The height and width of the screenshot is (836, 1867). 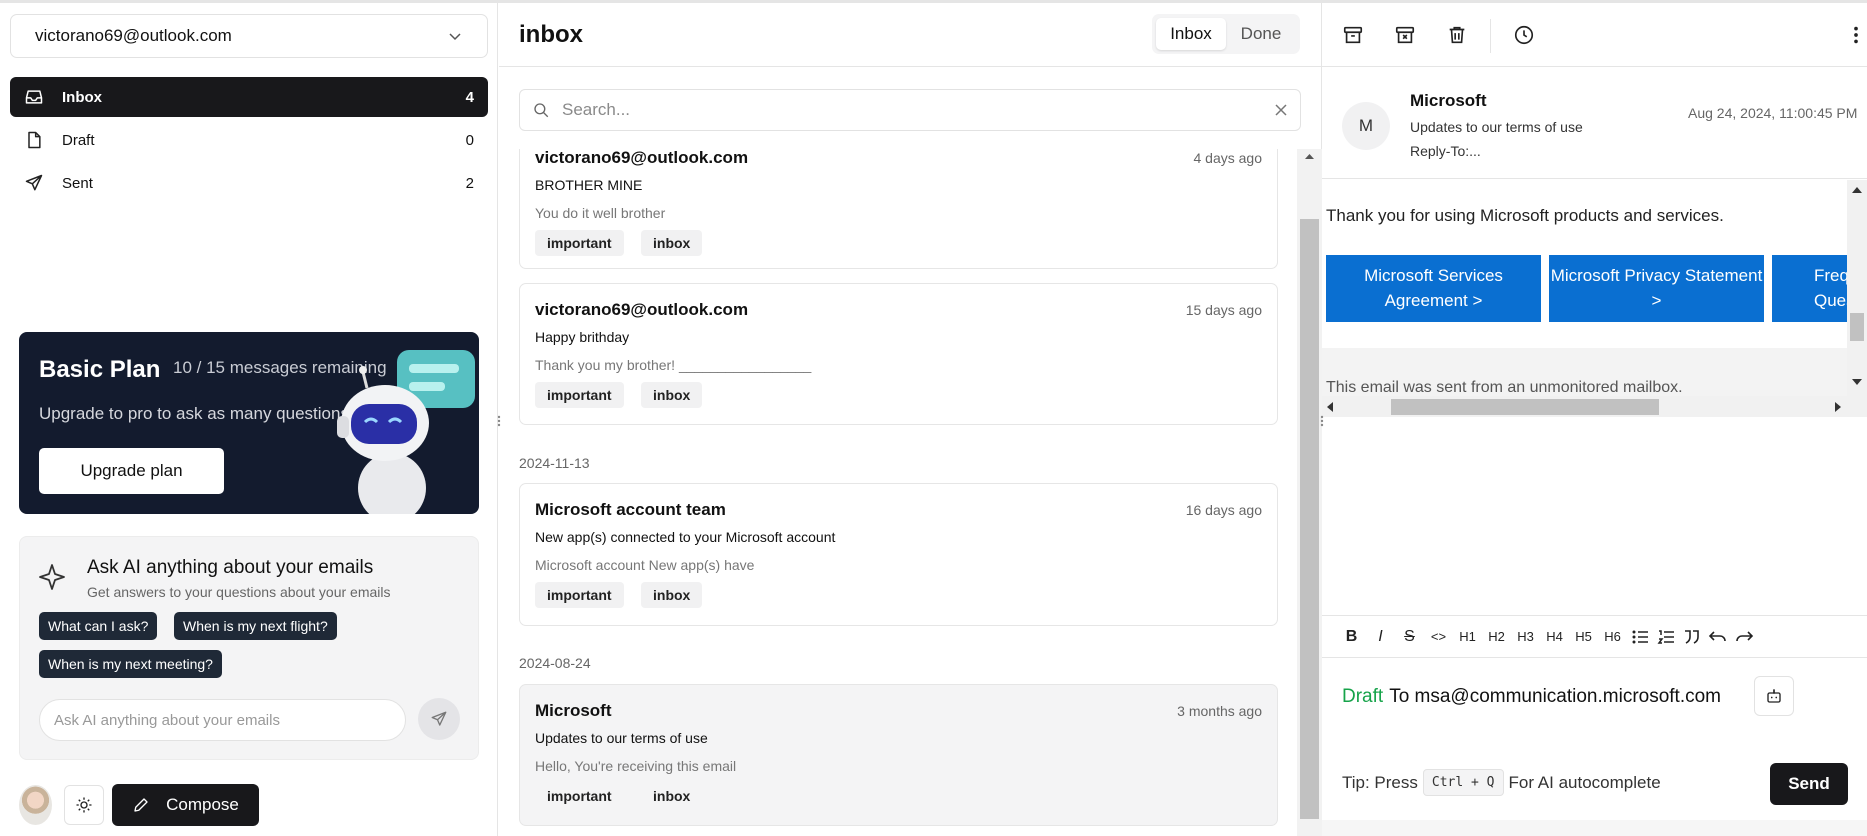 What do you see at coordinates (1718, 637) in the screenshot?
I see `undo-icon` at bounding box center [1718, 637].